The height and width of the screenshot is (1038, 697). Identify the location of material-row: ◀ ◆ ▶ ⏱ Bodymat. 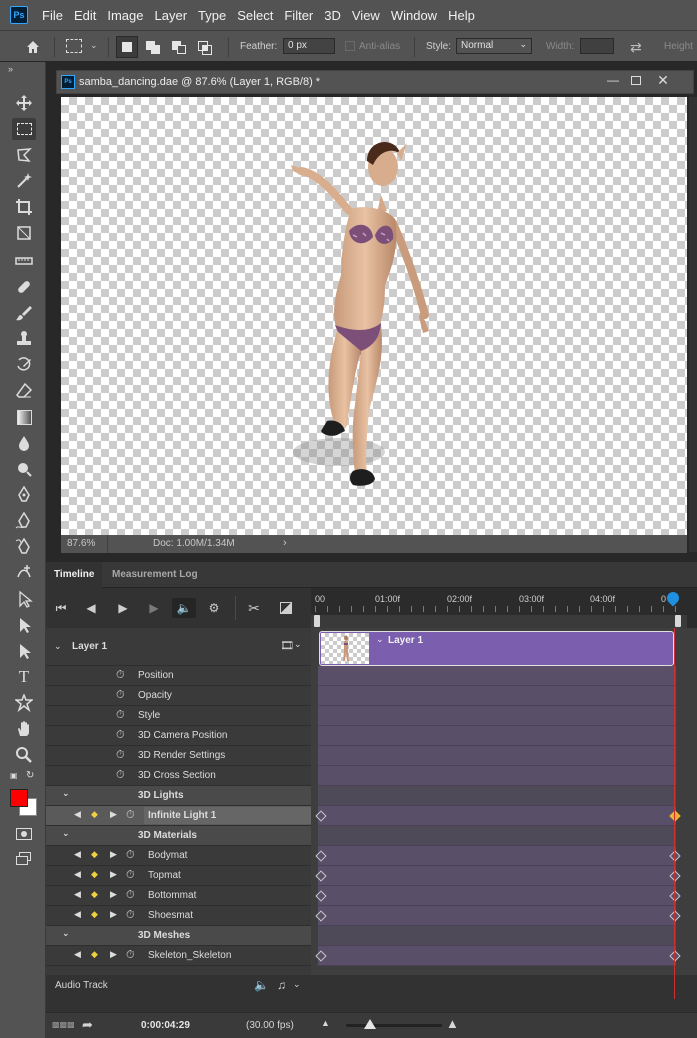
(178, 856).